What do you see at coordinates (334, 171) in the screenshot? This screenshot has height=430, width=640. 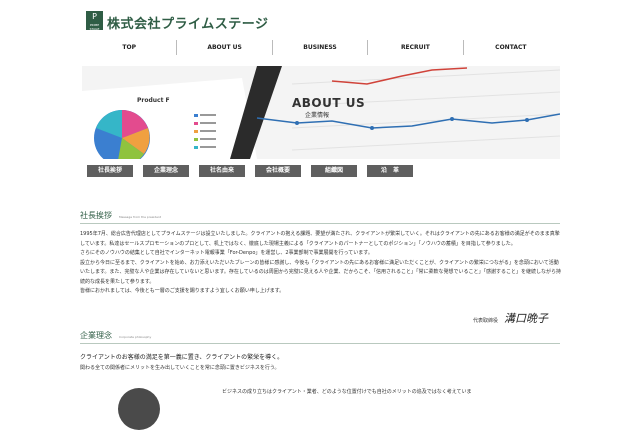 I see `subnav-org-chart: 組織図` at bounding box center [334, 171].